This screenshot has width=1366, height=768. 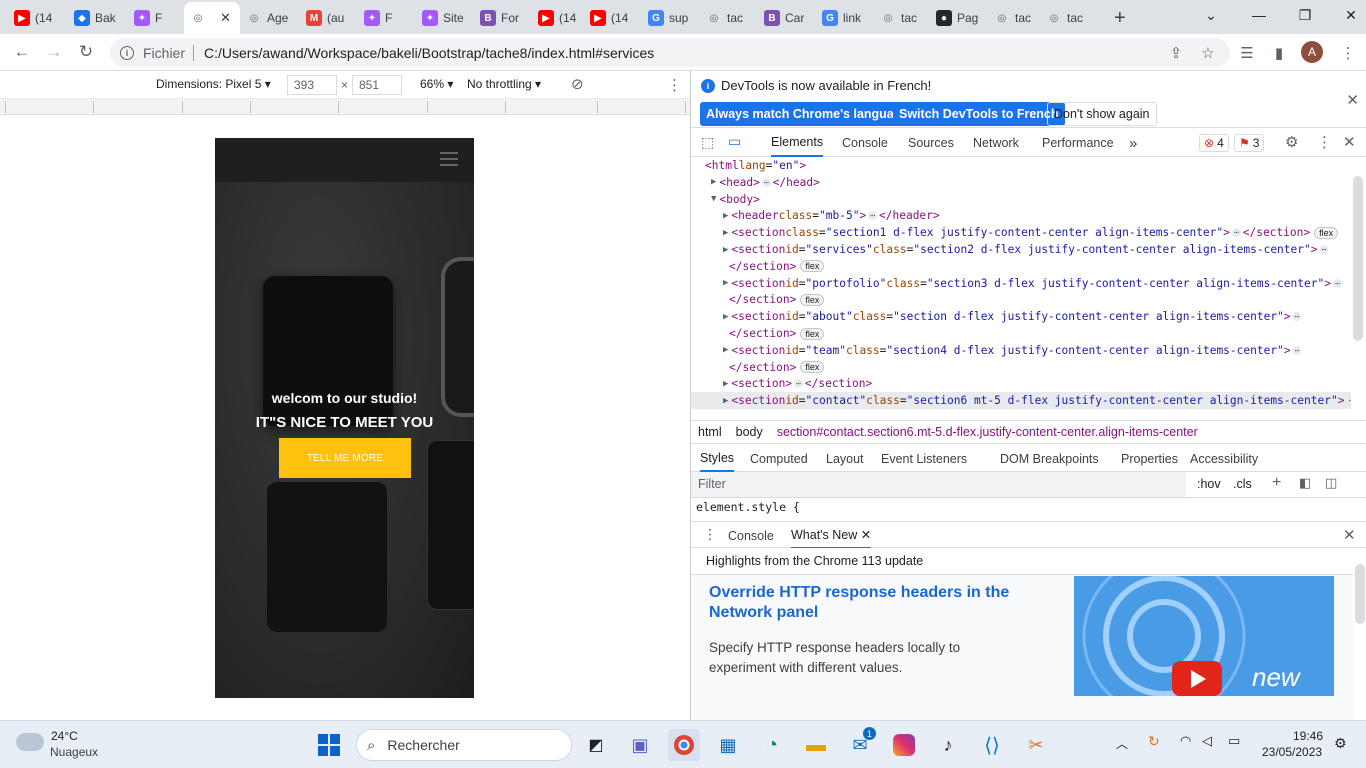 I want to click on paint-icon: ◧, so click(x=1305, y=483).